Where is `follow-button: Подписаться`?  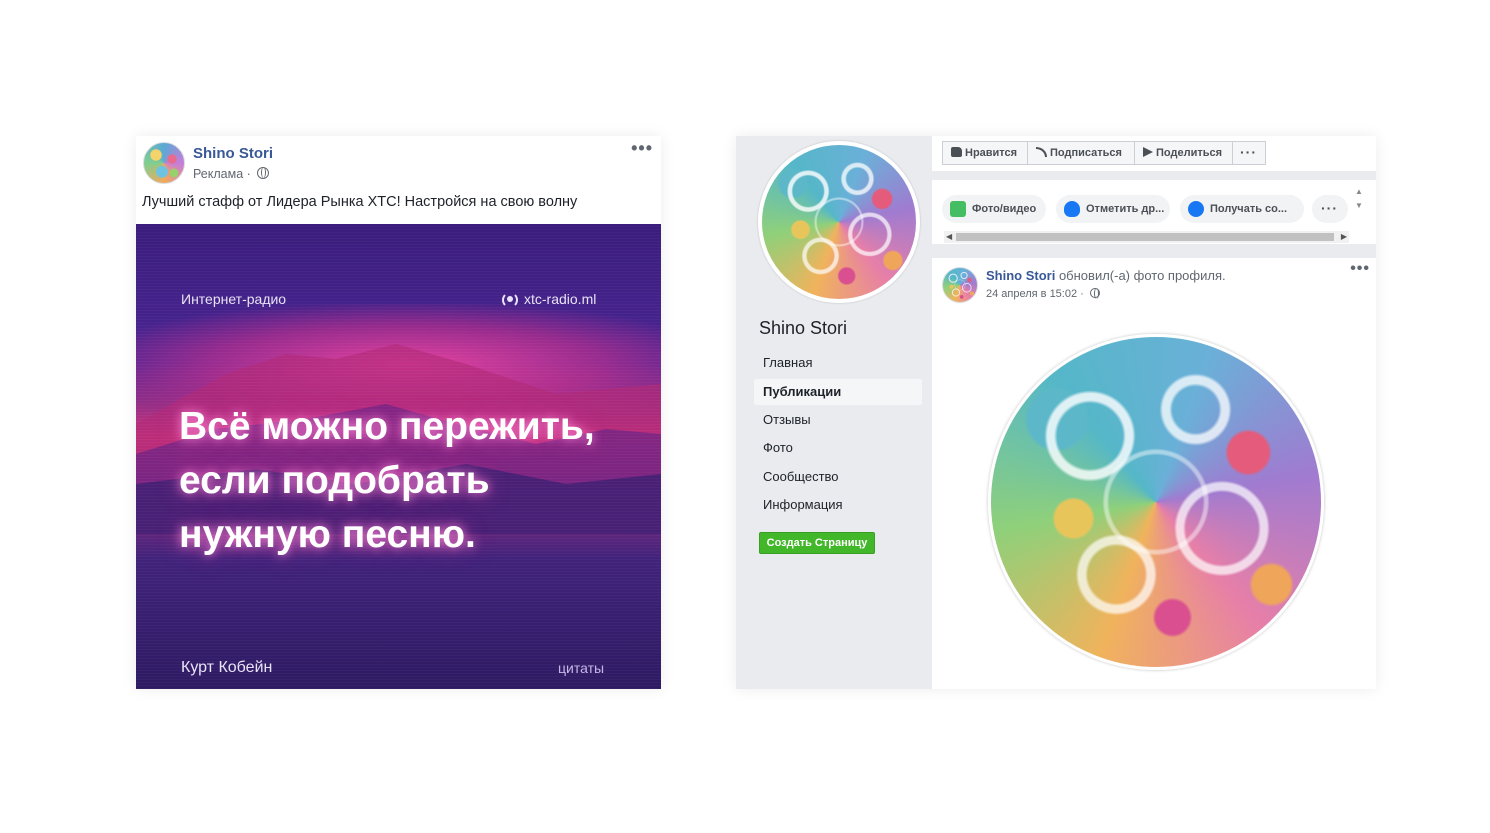 follow-button: Подписаться is located at coordinates (1081, 153).